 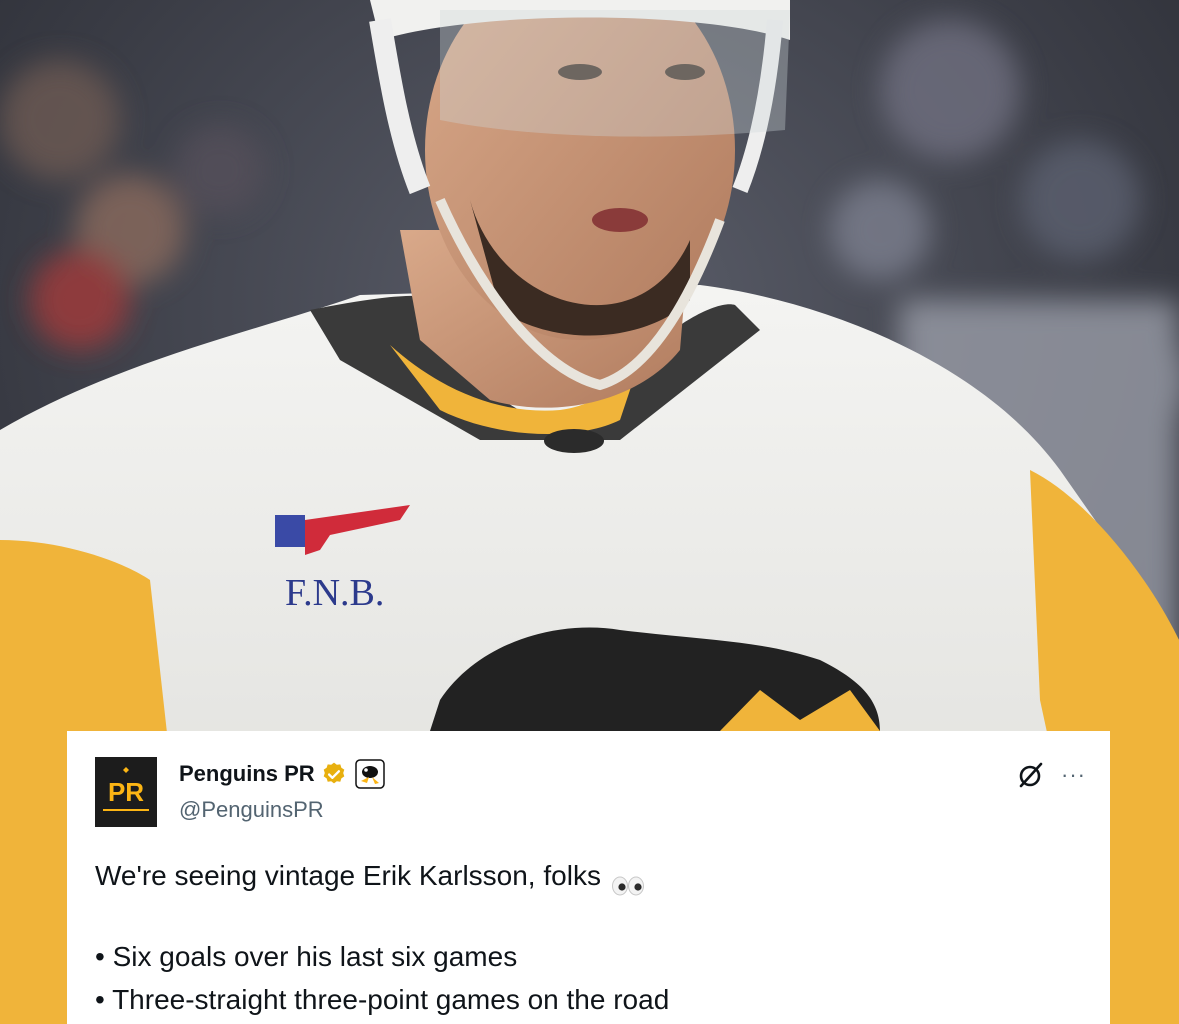 What do you see at coordinates (334, 593) in the screenshot?
I see `jersey-sponsor-text: F.N.B.` at bounding box center [334, 593].